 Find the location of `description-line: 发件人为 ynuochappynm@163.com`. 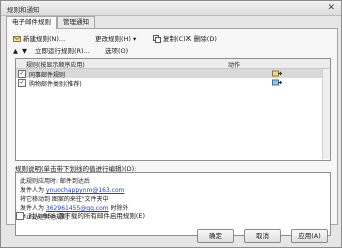

description-line: 发件人为 ynuochappynm@163.com is located at coordinates (72, 189).